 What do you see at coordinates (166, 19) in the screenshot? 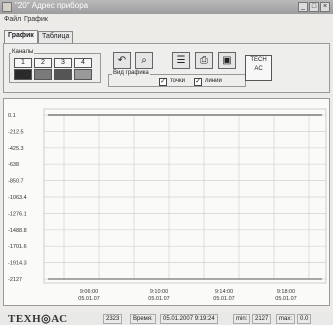
I see `menu-bar: Файл График` at bounding box center [166, 19].